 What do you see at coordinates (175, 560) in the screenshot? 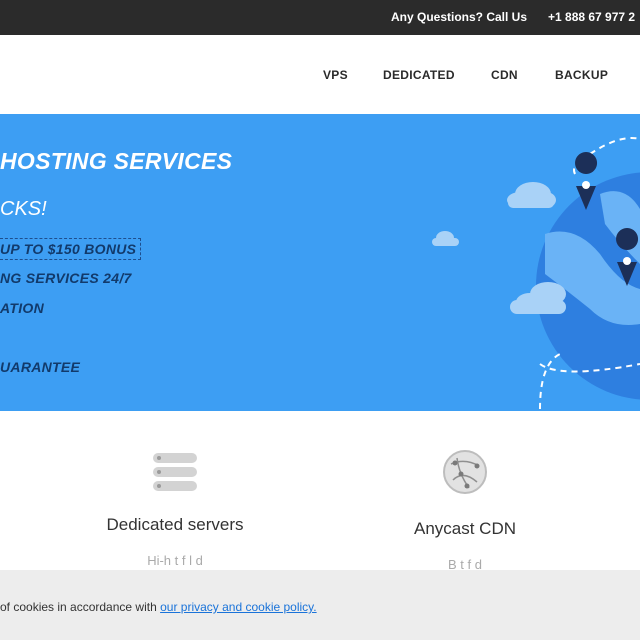
I see `feature-description: Hi-h t f l d` at bounding box center [175, 560].